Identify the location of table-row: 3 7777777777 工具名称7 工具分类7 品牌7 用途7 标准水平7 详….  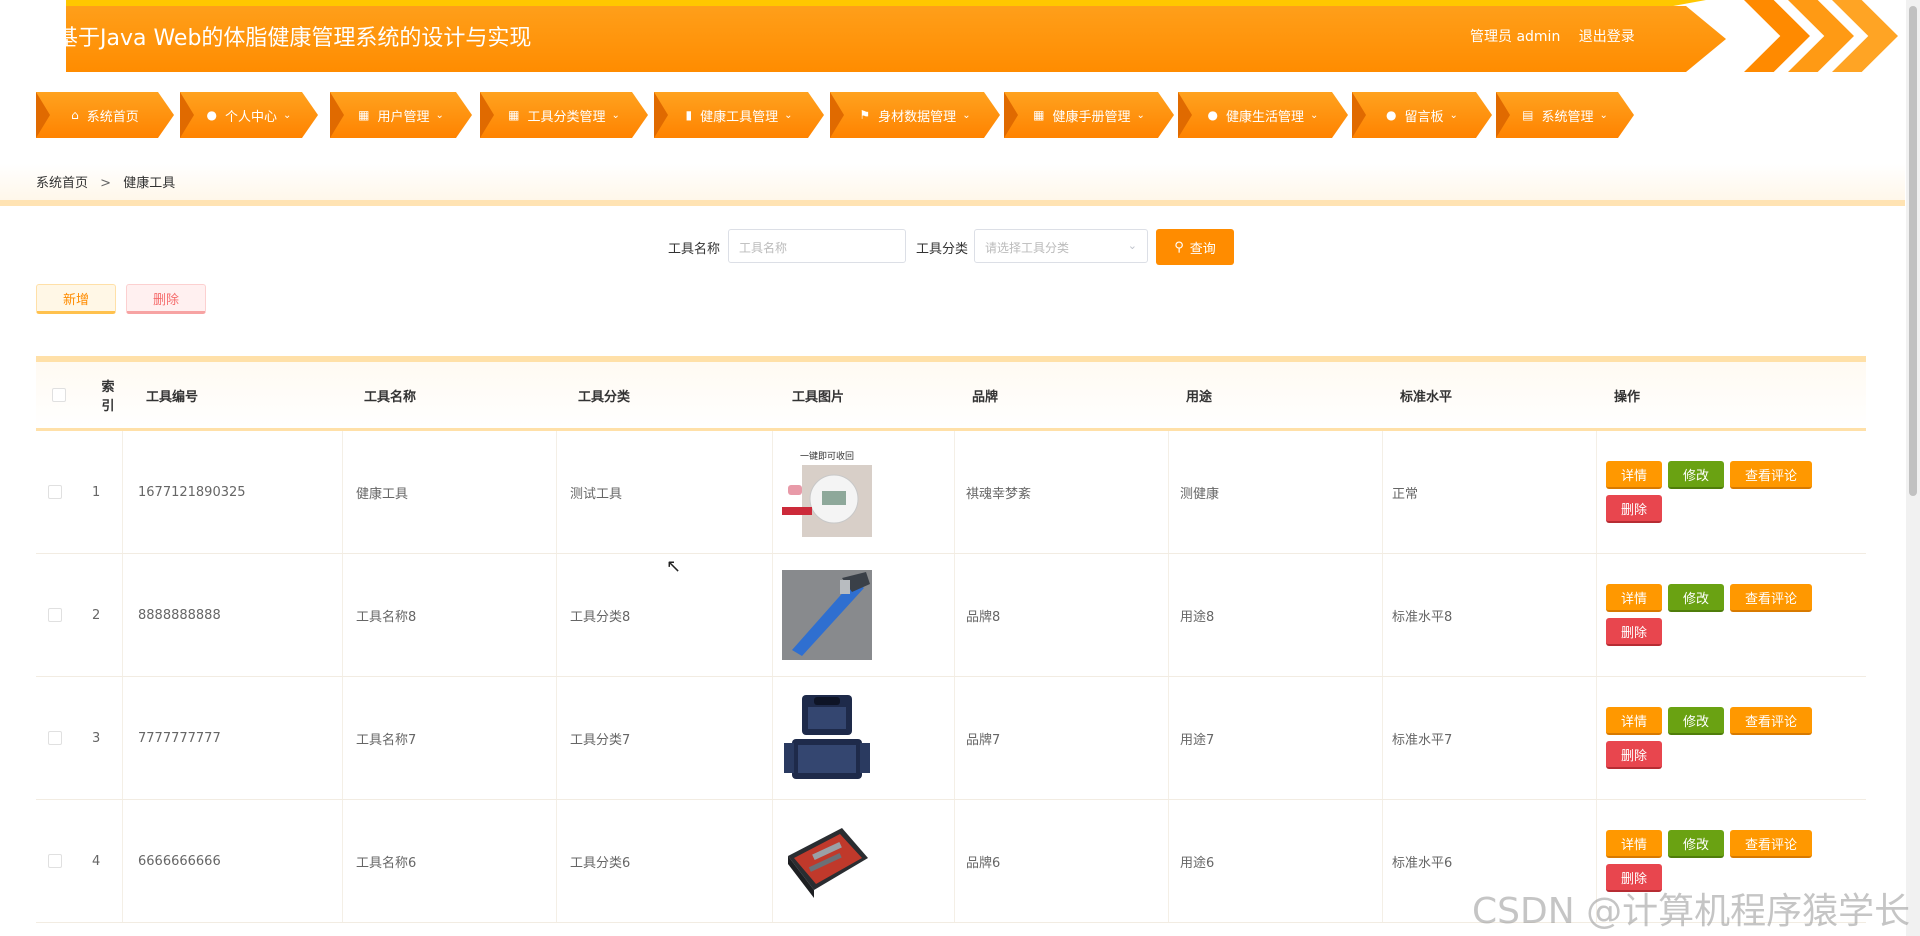
(951, 738).